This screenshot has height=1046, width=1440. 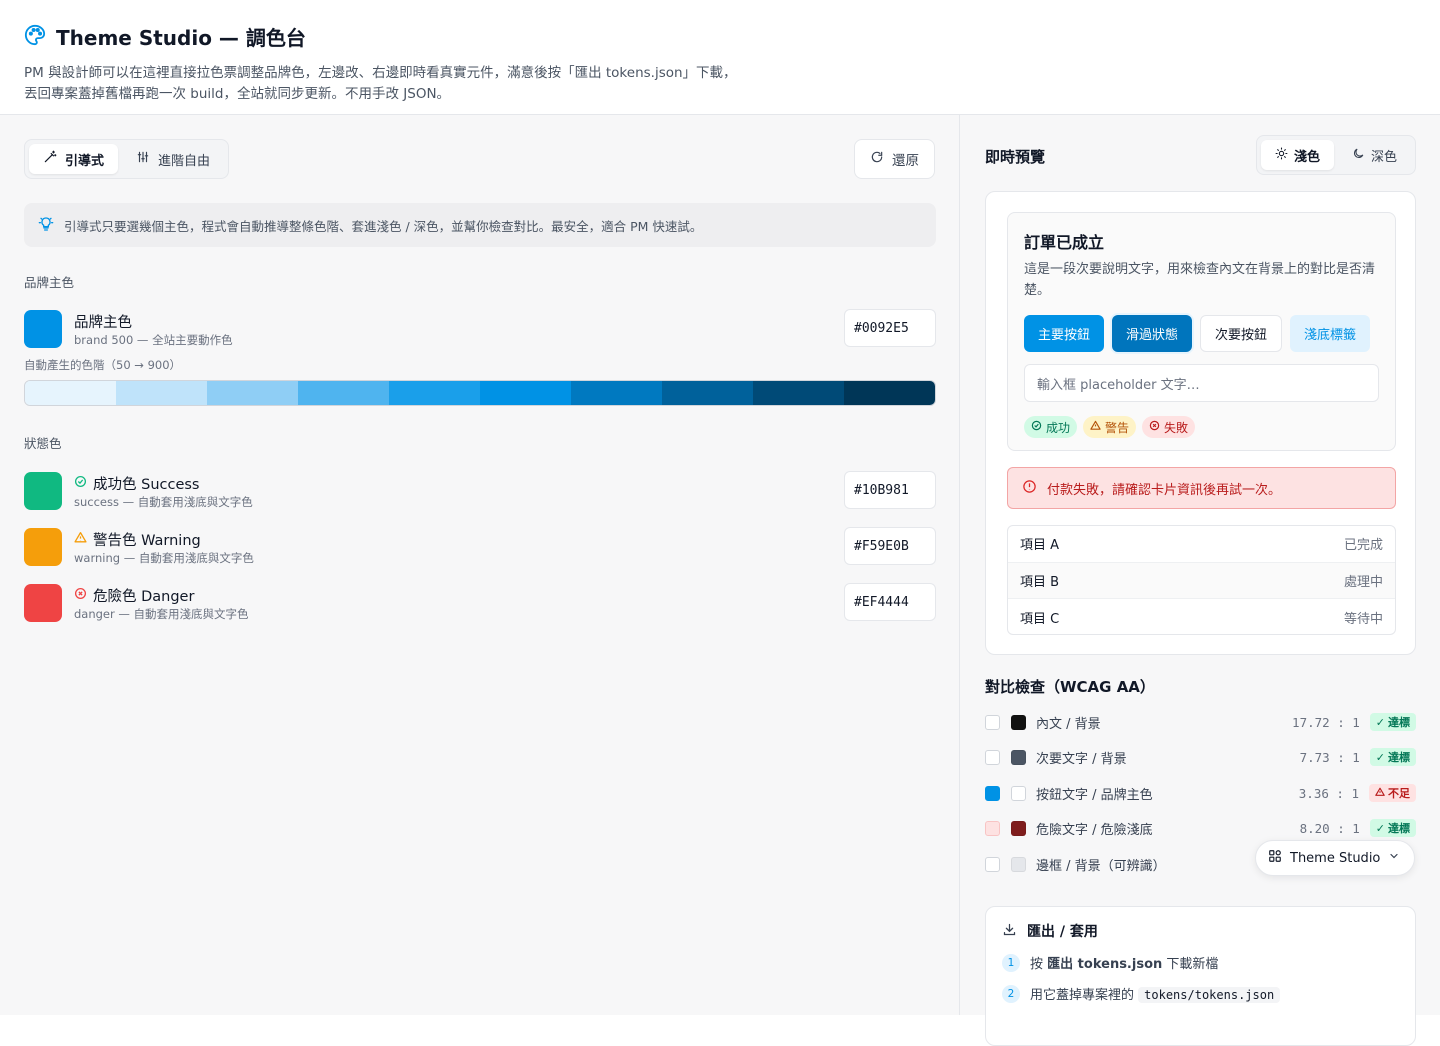 I want to click on success-badge-label: 成功, so click(x=1058, y=427).